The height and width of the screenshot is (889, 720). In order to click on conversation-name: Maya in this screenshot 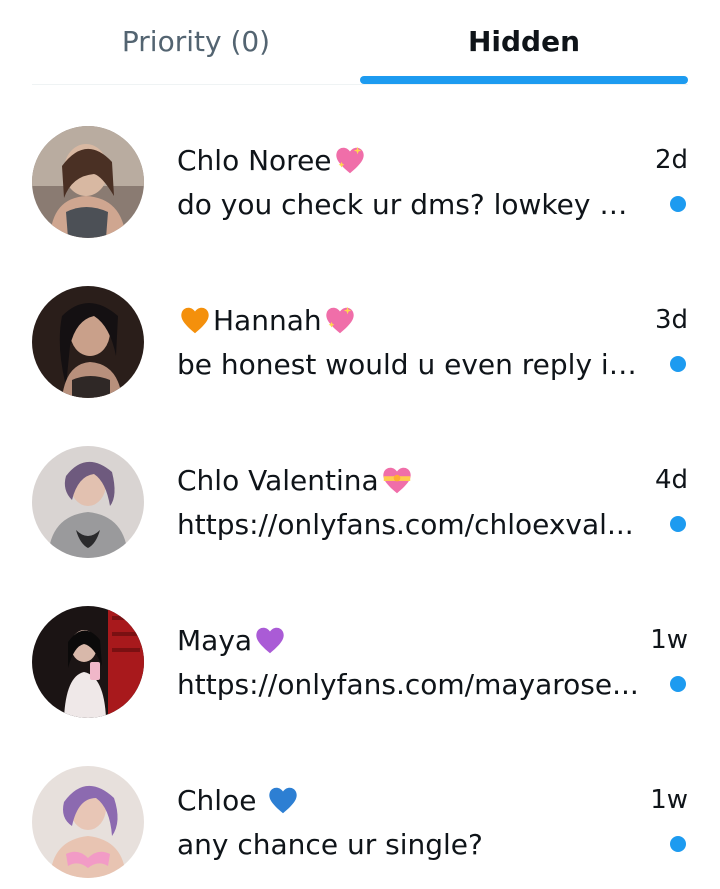, I will do `click(215, 640)`.